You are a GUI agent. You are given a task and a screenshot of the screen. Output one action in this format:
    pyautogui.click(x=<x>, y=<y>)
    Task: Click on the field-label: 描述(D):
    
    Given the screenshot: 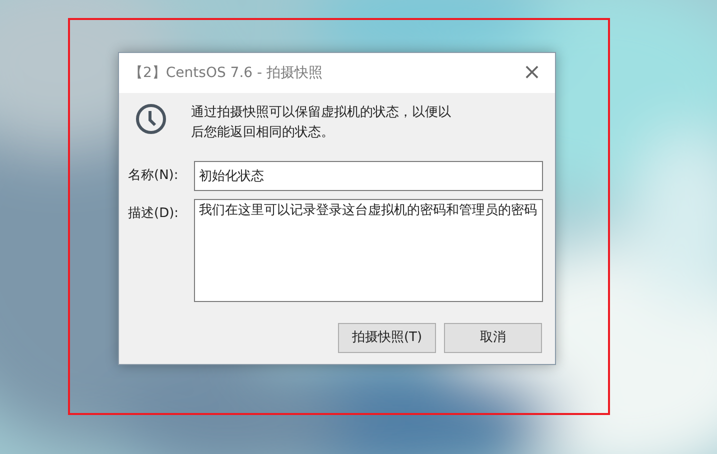 What is the action you would take?
    pyautogui.click(x=154, y=214)
    